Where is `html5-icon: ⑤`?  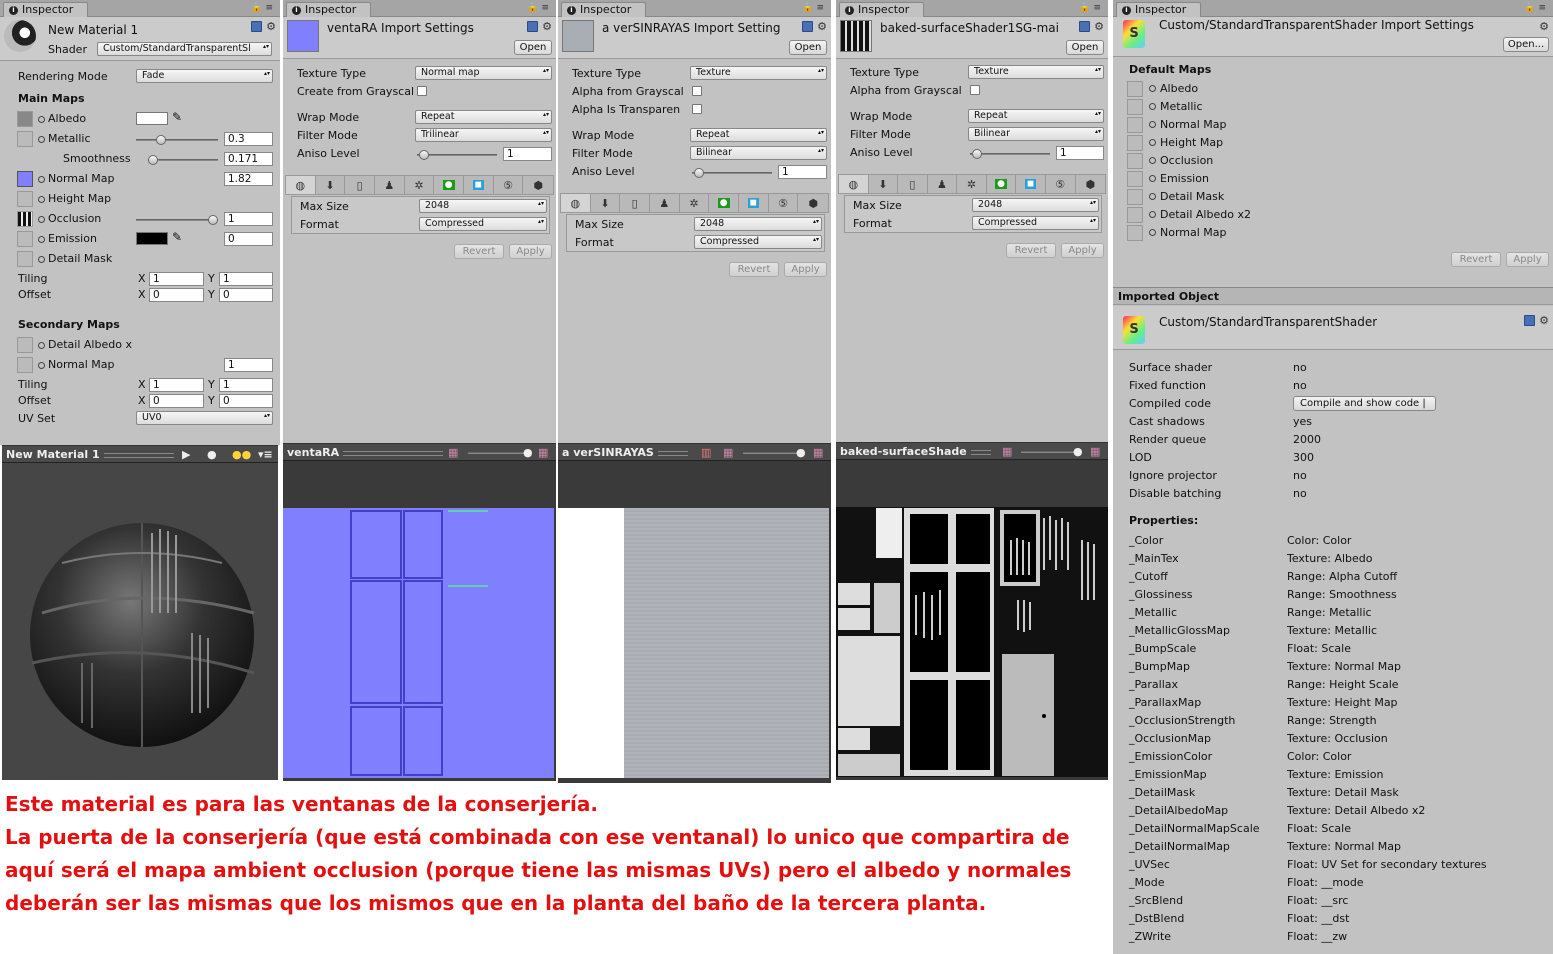
html5-icon: ⑤ is located at coordinates (1061, 184).